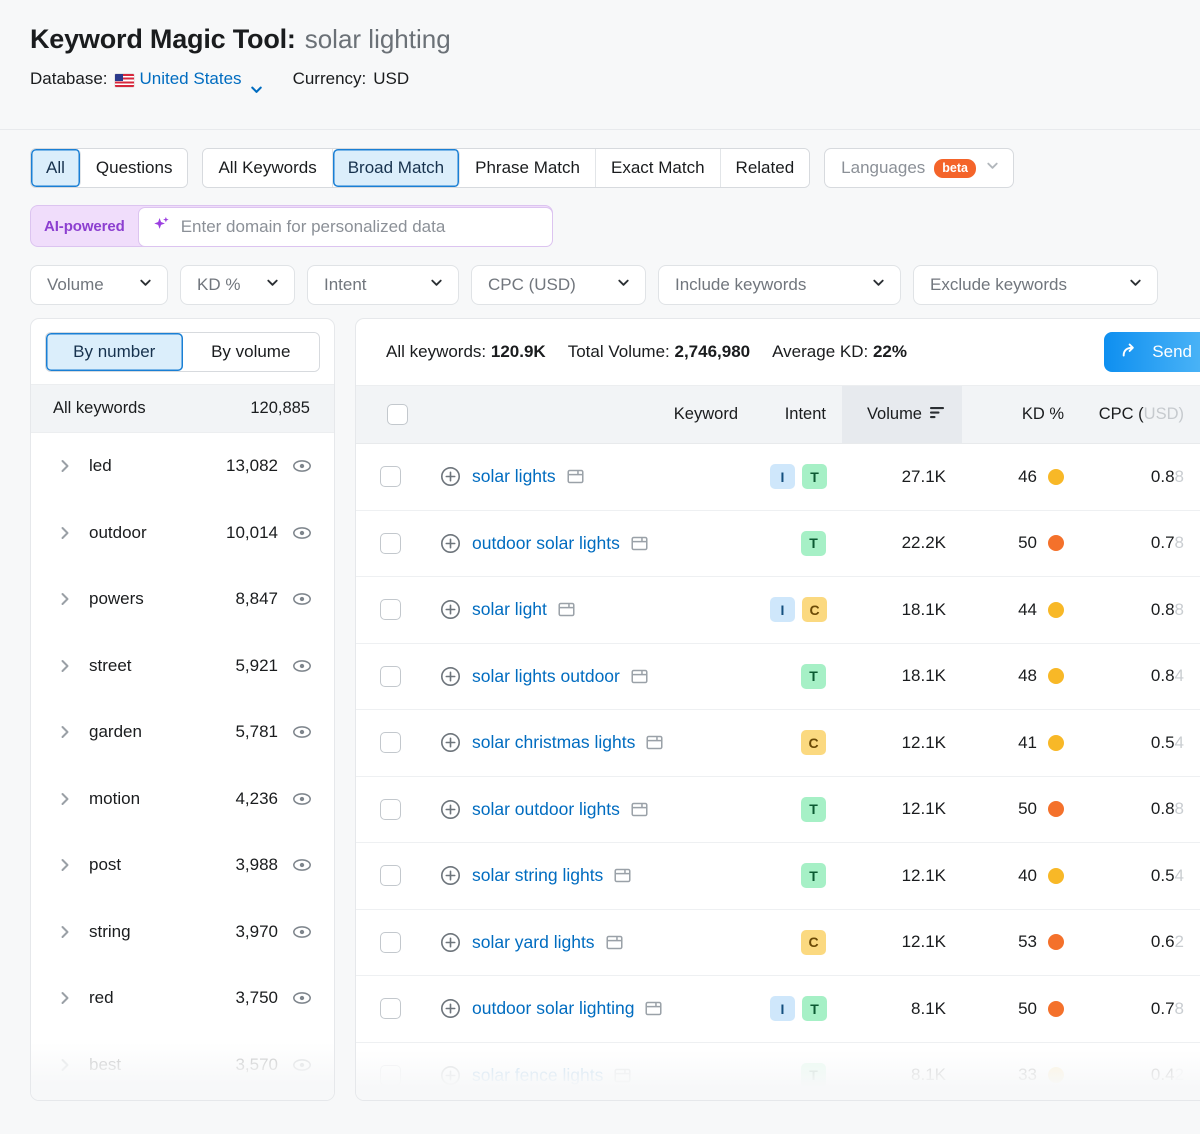 This screenshot has width=1200, height=1134. I want to click on sidebar-group-item: led 13,082, so click(182, 466).